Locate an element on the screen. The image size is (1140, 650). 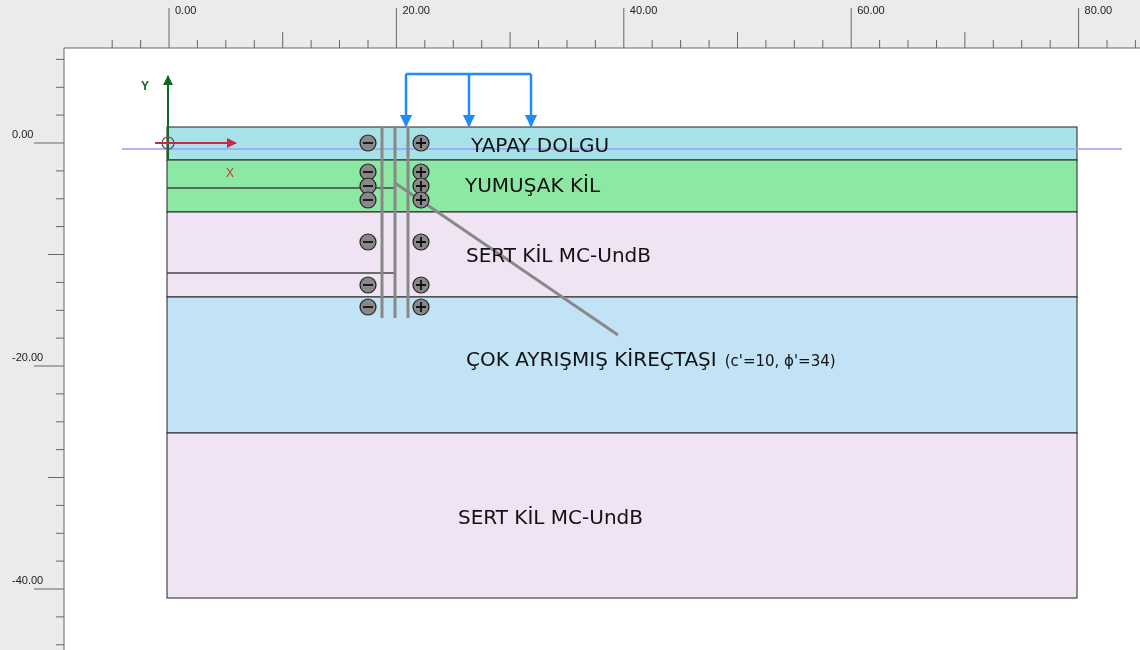
layer-parameters: (c'=10, ϕ'=34) is located at coordinates (780, 361).